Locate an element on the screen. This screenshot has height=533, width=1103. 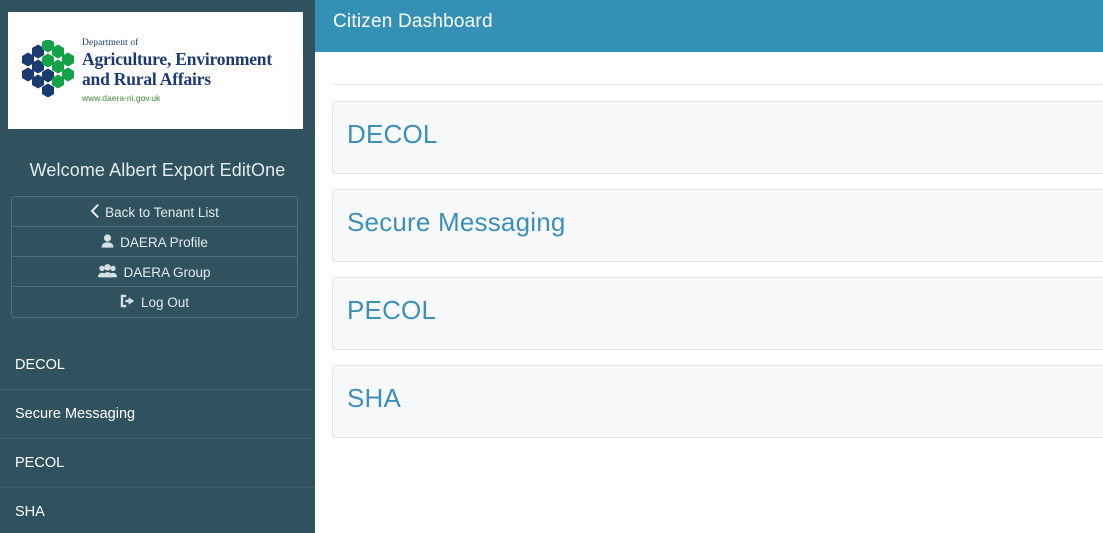
sidebar-item-decol: DECOL is located at coordinates (157, 365).